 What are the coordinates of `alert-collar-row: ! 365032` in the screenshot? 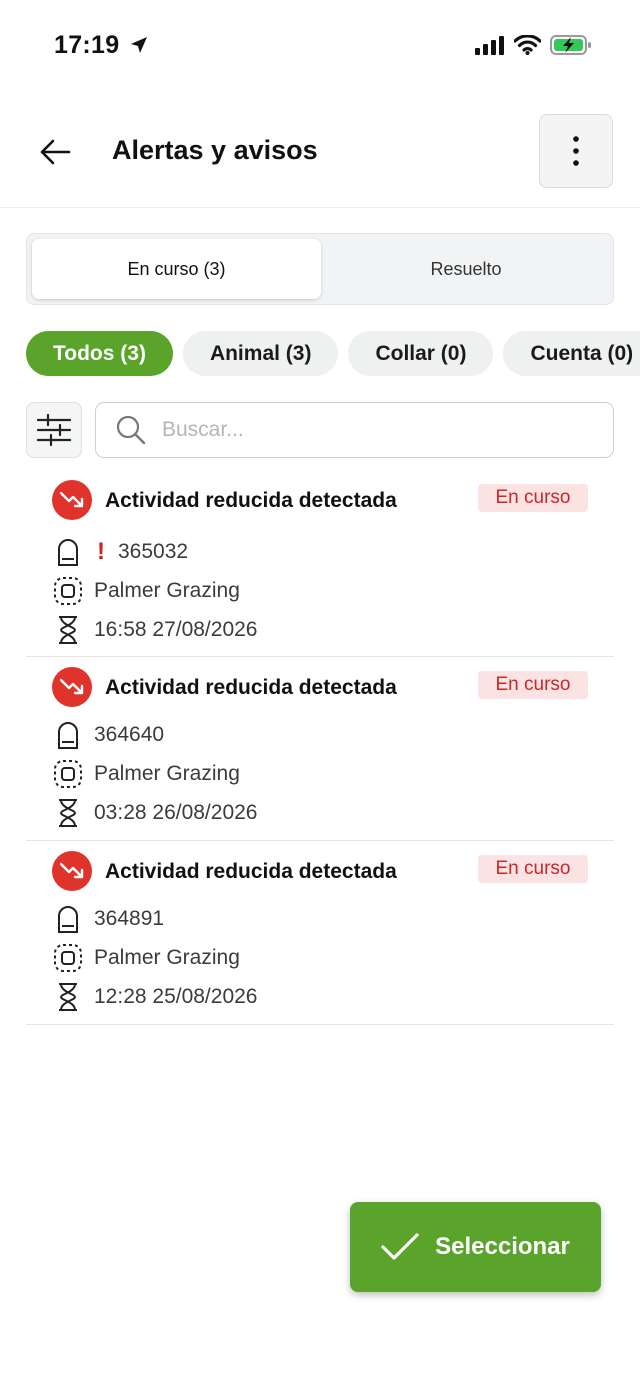 It's located at (120, 552).